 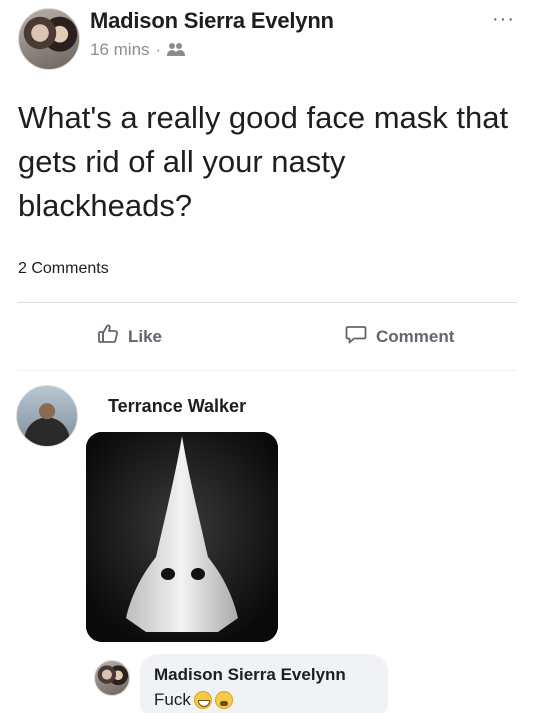 I want to click on comment-body: Fuck, so click(x=172, y=699).